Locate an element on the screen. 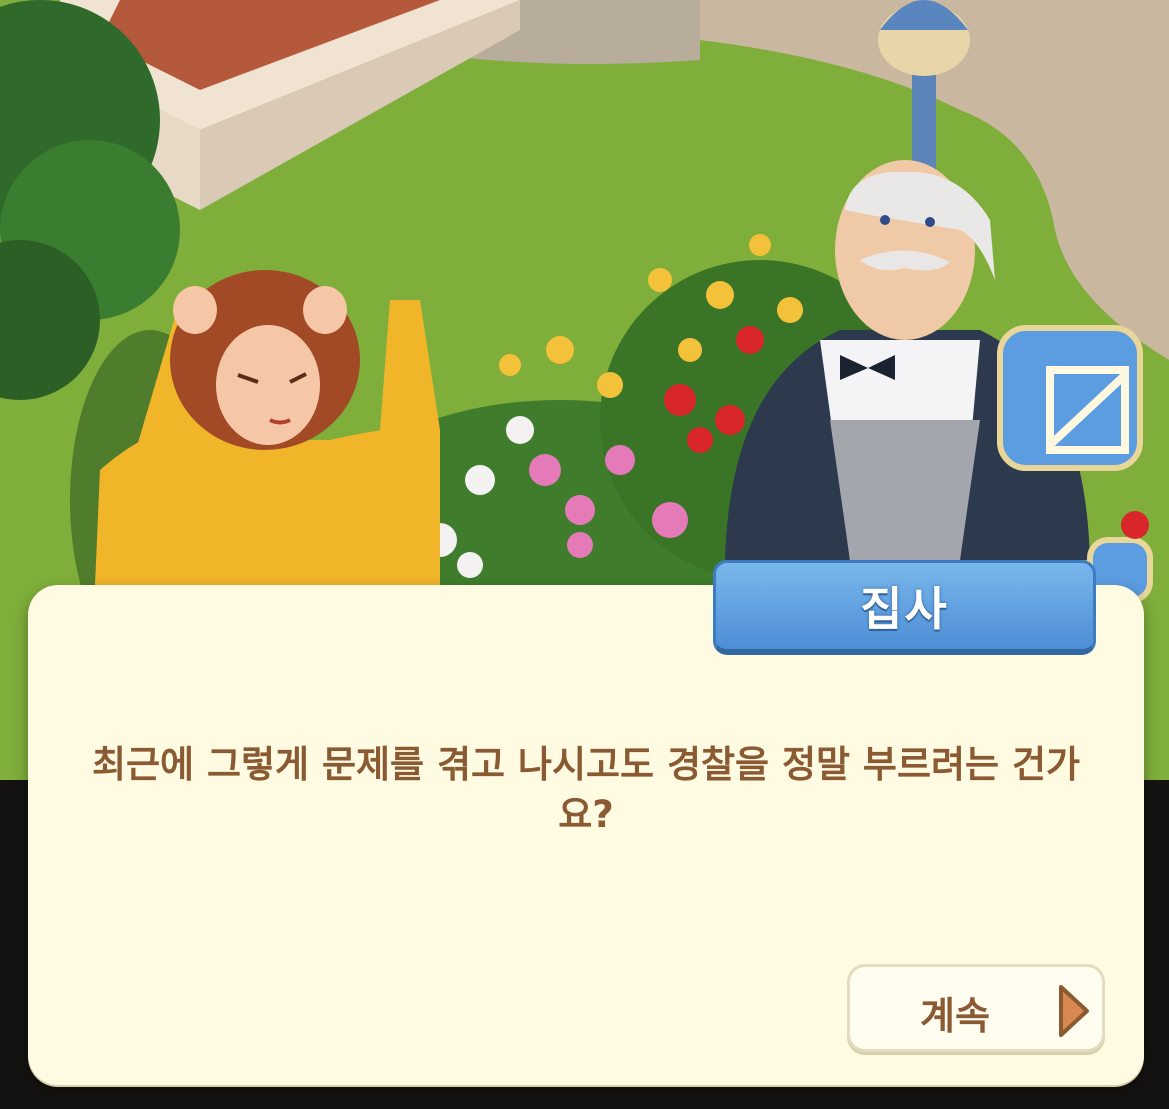  chevron-right-icon is located at coordinates (1074, 1011).